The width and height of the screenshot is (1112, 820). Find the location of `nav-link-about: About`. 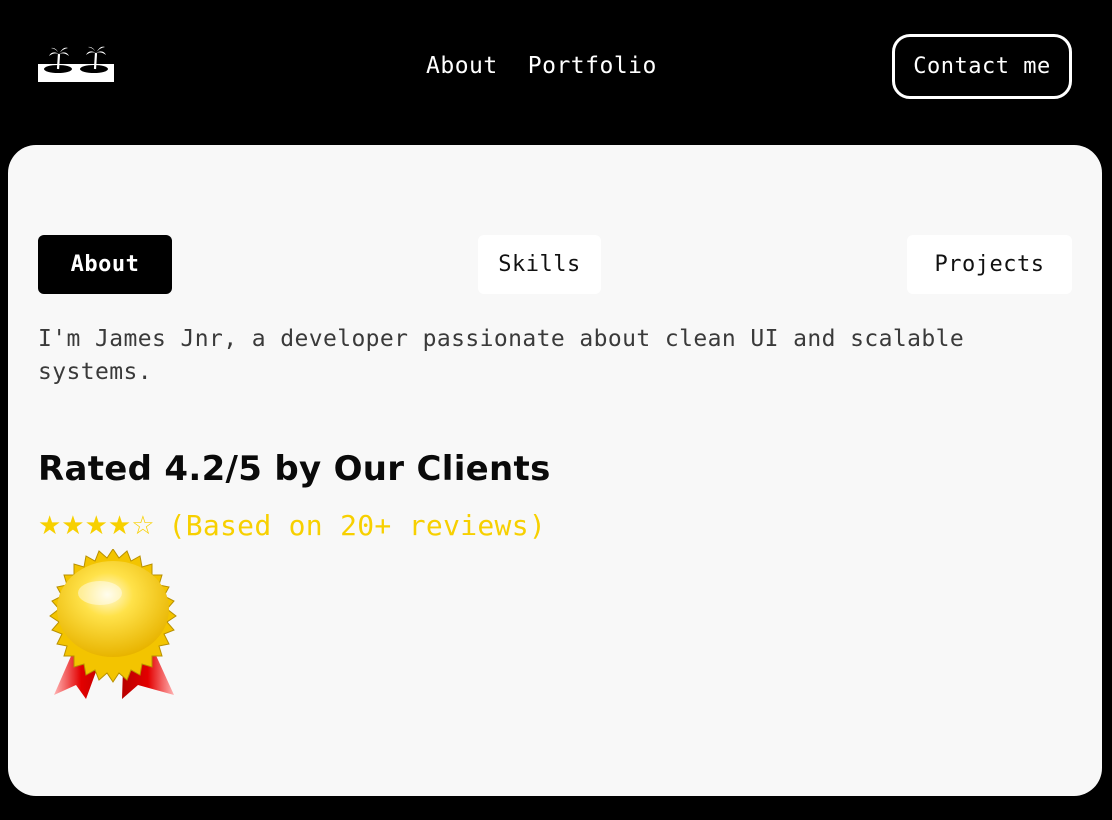

nav-link-about: About is located at coordinates (462, 66).